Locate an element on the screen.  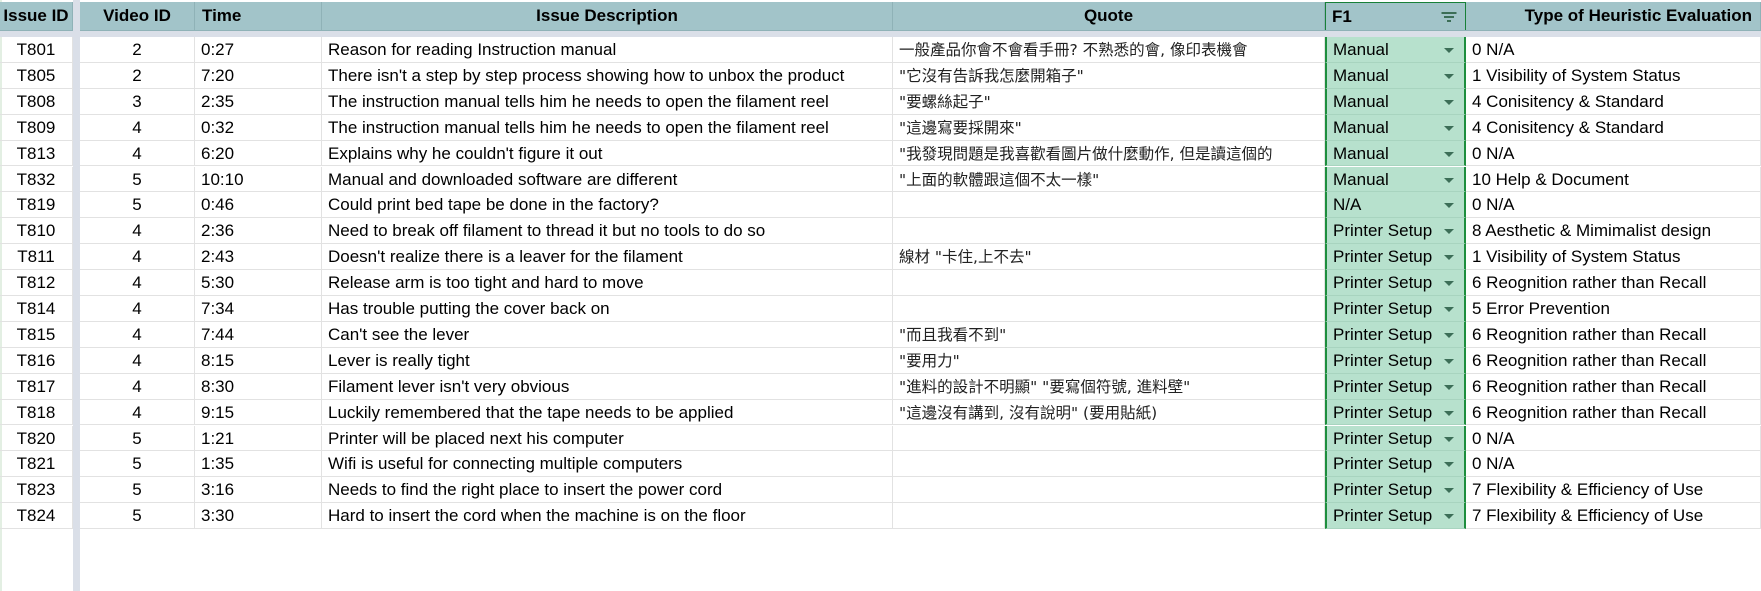
issue-id-cell: T817 is located at coordinates (36, 386).